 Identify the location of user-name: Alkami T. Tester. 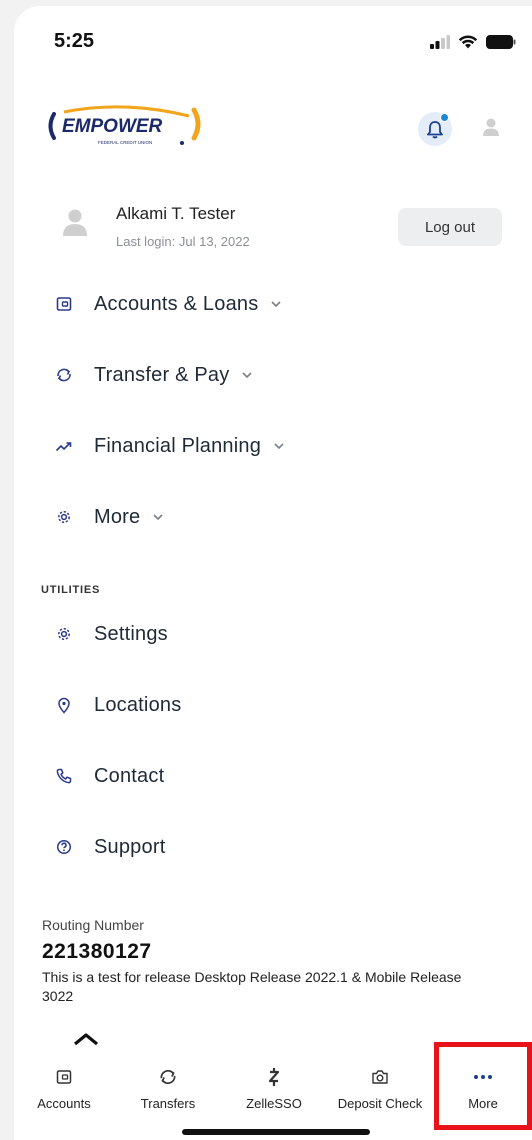
(176, 213).